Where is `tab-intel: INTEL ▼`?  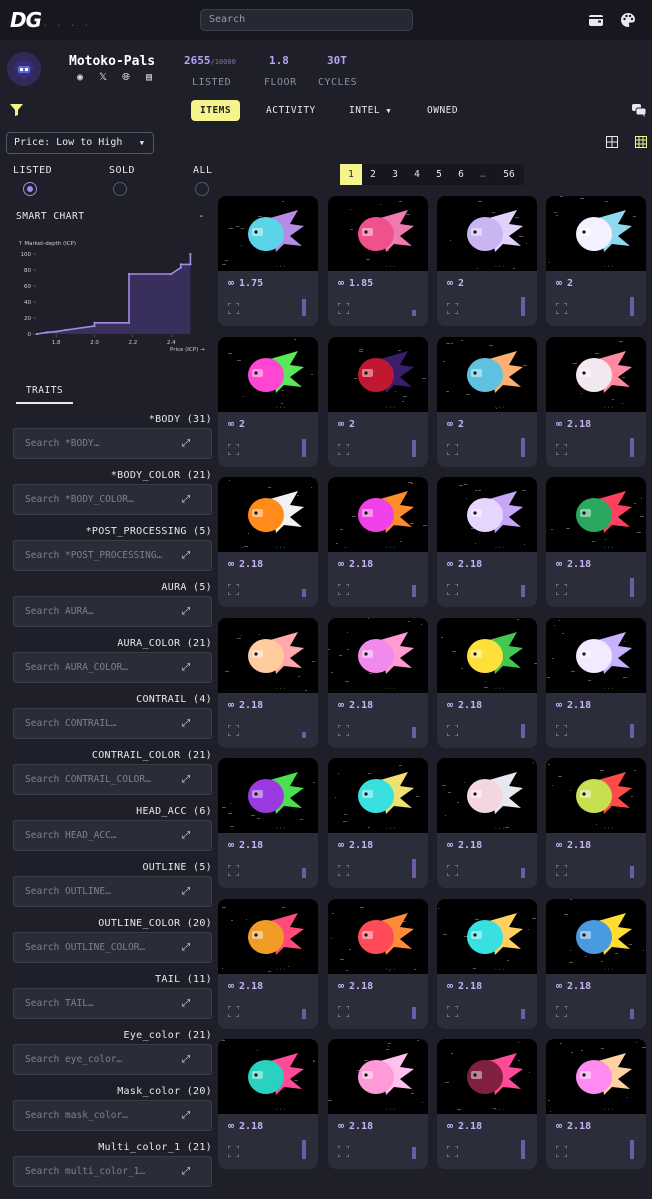 tab-intel: INTEL ▼ is located at coordinates (370, 110).